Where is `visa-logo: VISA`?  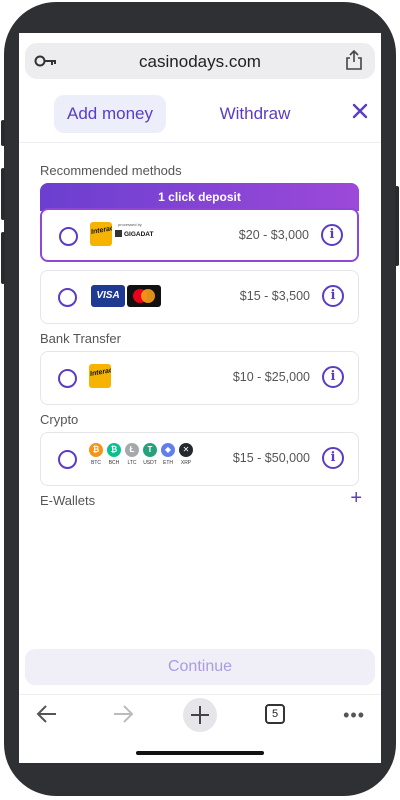
visa-logo: VISA is located at coordinates (108, 296).